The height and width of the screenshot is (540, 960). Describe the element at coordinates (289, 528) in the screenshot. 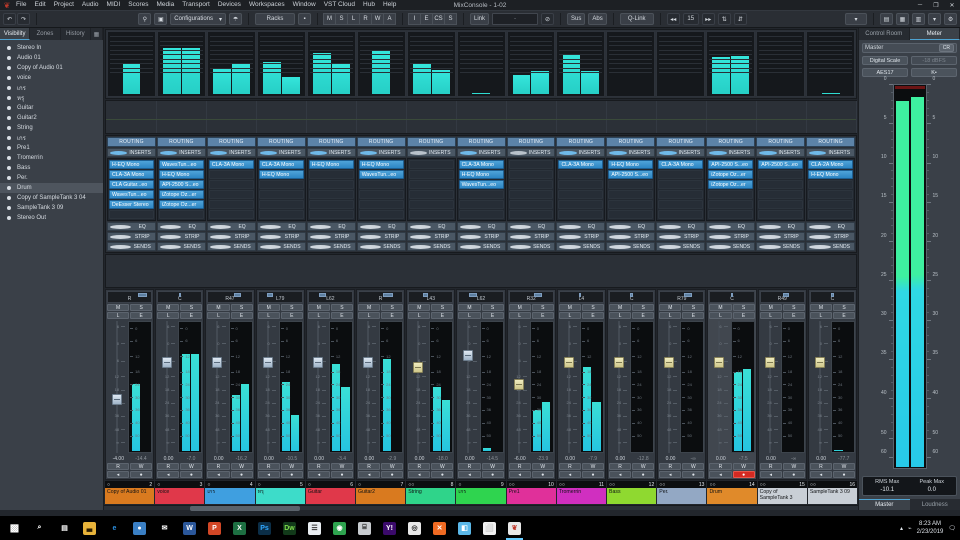

I see `dreamweaver-icon: Dw` at that location.